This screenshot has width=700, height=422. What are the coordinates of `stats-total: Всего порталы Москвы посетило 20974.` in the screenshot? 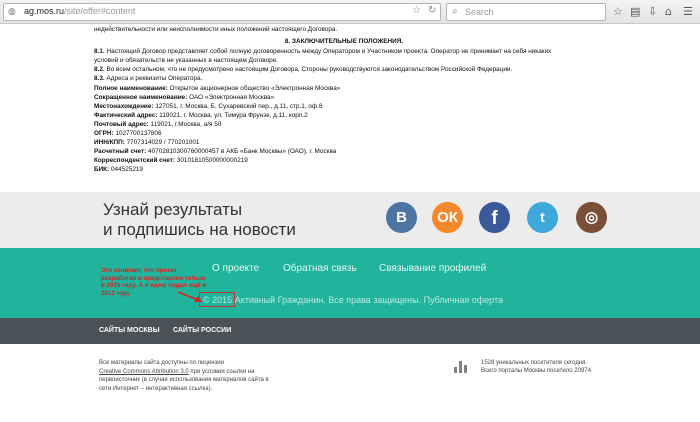 It's located at (537, 371).